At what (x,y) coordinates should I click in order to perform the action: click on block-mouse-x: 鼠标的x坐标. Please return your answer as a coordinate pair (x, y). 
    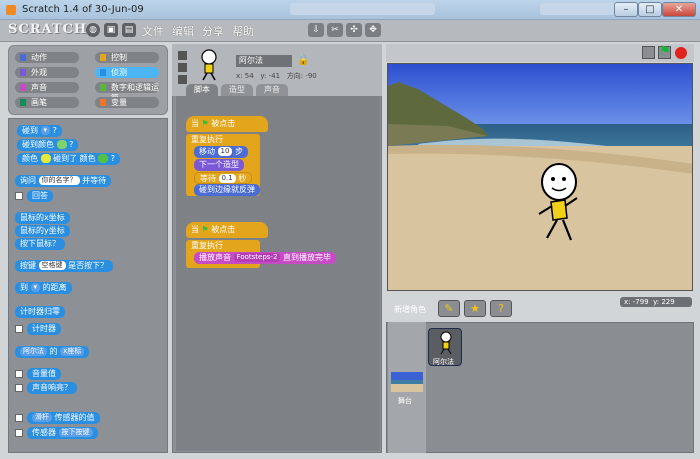
    Looking at the image, I should click on (42, 218).